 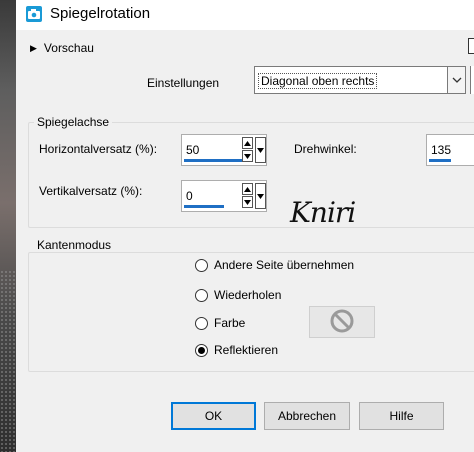 I want to click on rotation-angle-stepper: 135, so click(x=450, y=150).